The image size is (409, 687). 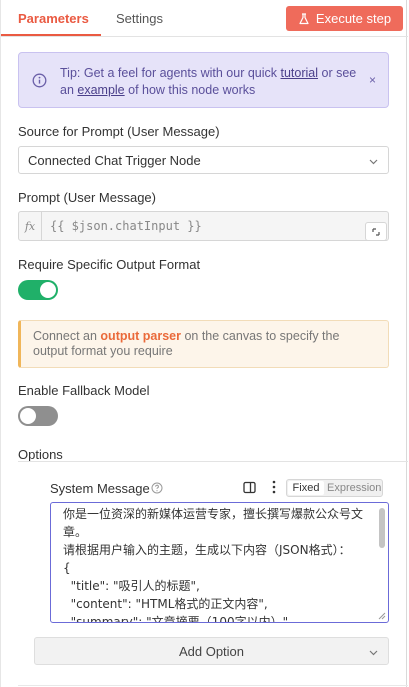 I want to click on tab-settings: Settings, so click(x=139, y=18).